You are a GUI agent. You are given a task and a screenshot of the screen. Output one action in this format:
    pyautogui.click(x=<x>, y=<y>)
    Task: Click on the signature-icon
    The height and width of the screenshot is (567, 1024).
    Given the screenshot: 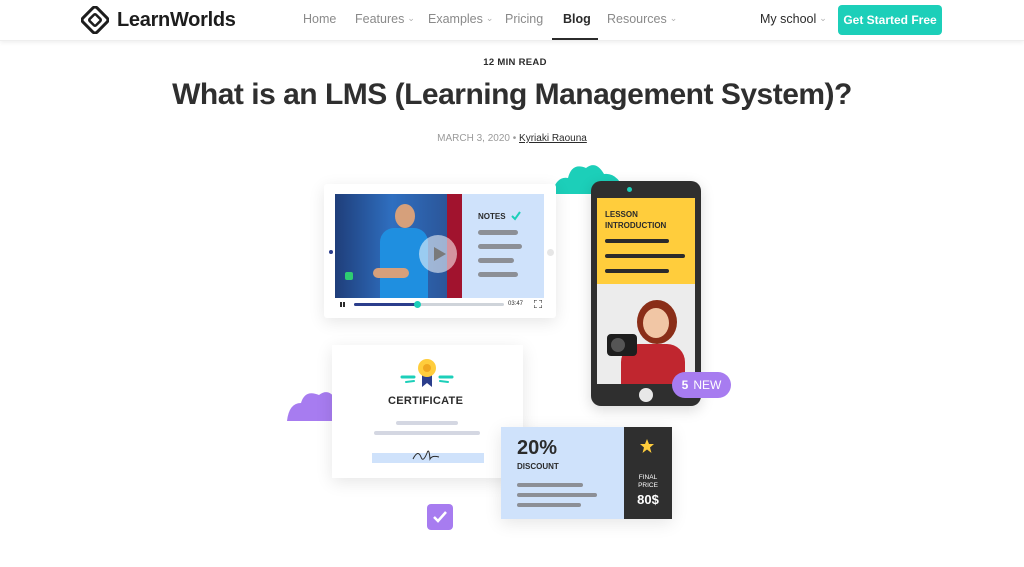 What is the action you would take?
    pyautogui.click(x=426, y=455)
    